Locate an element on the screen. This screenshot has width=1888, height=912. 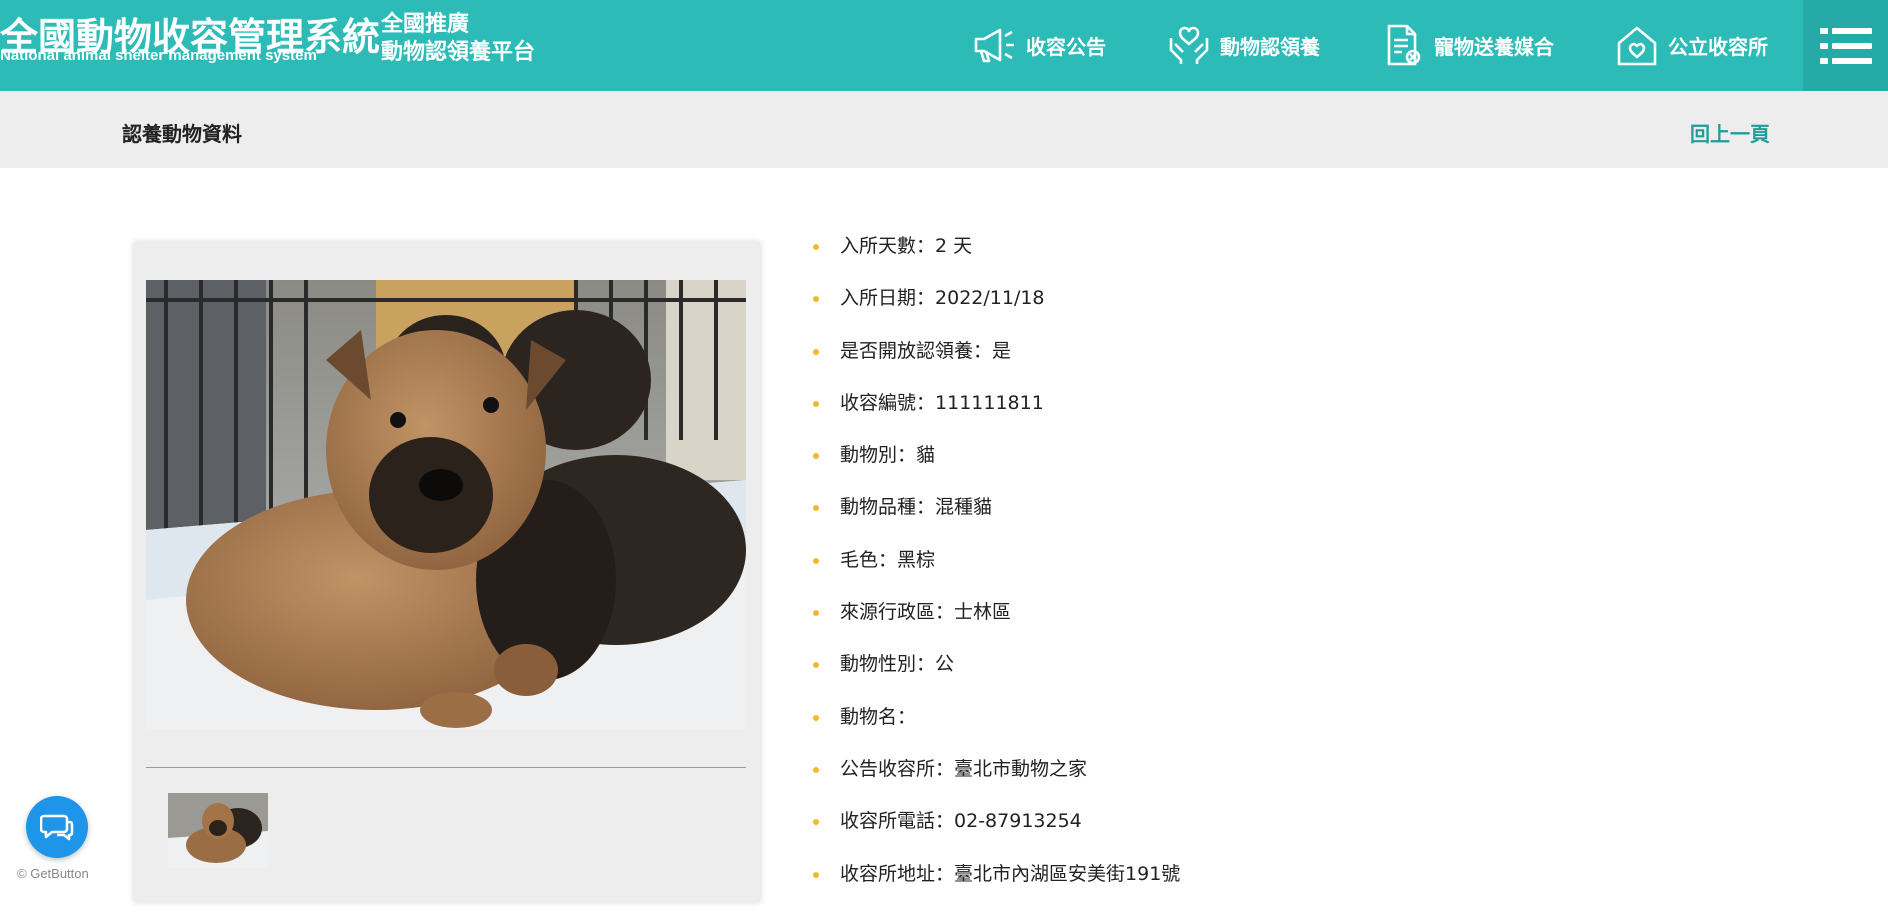
nav-label: 動物認領養 is located at coordinates (1270, 46).